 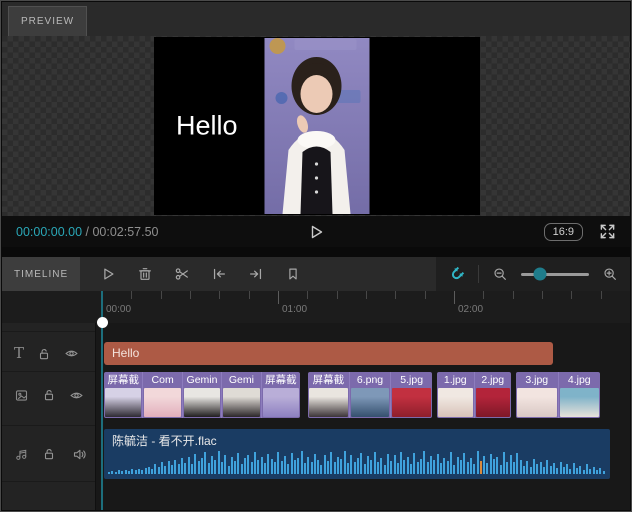 I want to click on image-clip: 3.jpg, so click(x=537, y=395).